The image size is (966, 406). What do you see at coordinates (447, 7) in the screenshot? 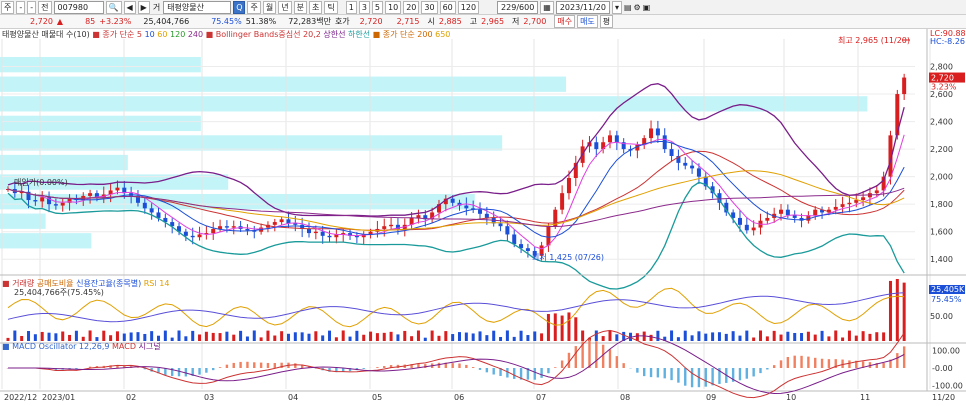
I see `minute-60-button: 60` at bounding box center [447, 7].